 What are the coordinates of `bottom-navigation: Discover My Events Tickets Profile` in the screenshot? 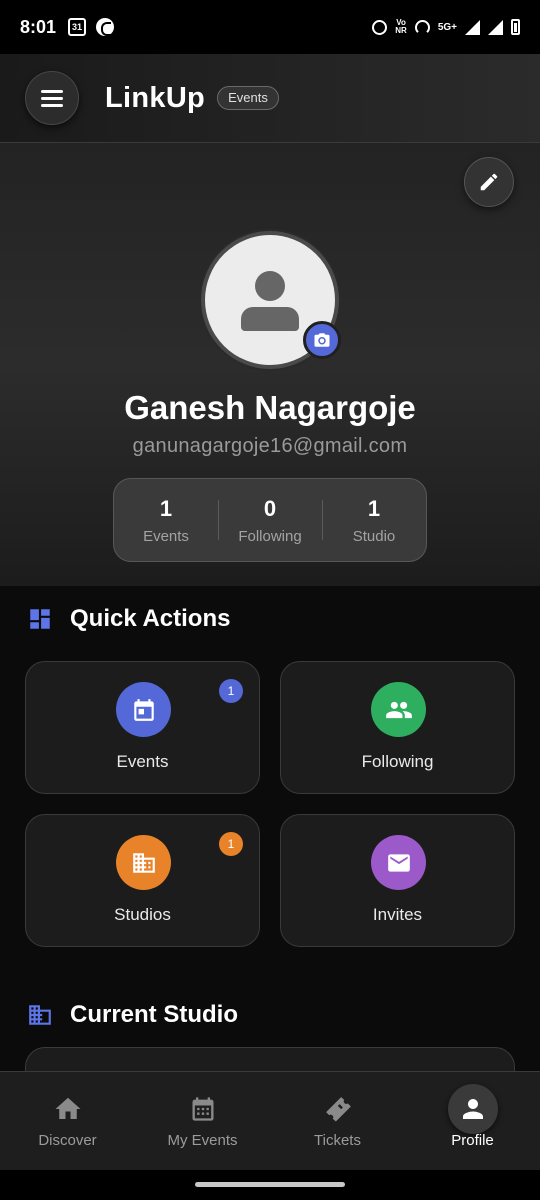 It's located at (270, 1120).